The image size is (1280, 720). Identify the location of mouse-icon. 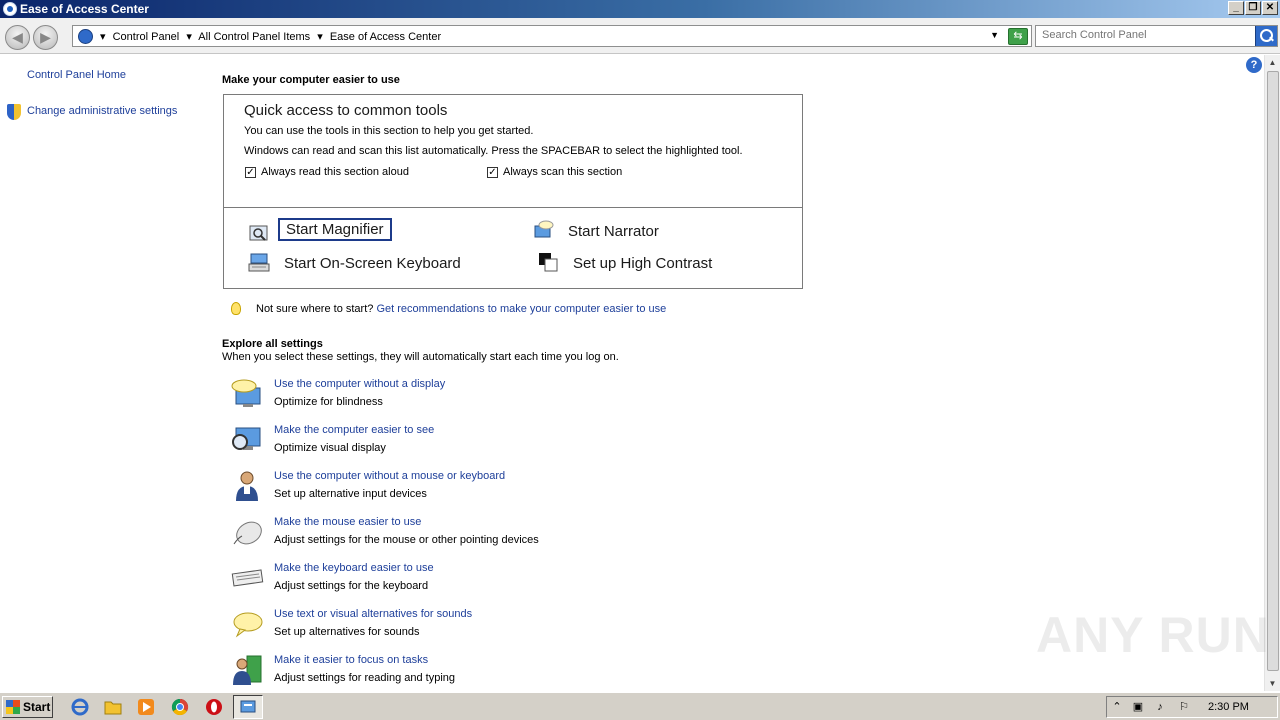
(247, 533).